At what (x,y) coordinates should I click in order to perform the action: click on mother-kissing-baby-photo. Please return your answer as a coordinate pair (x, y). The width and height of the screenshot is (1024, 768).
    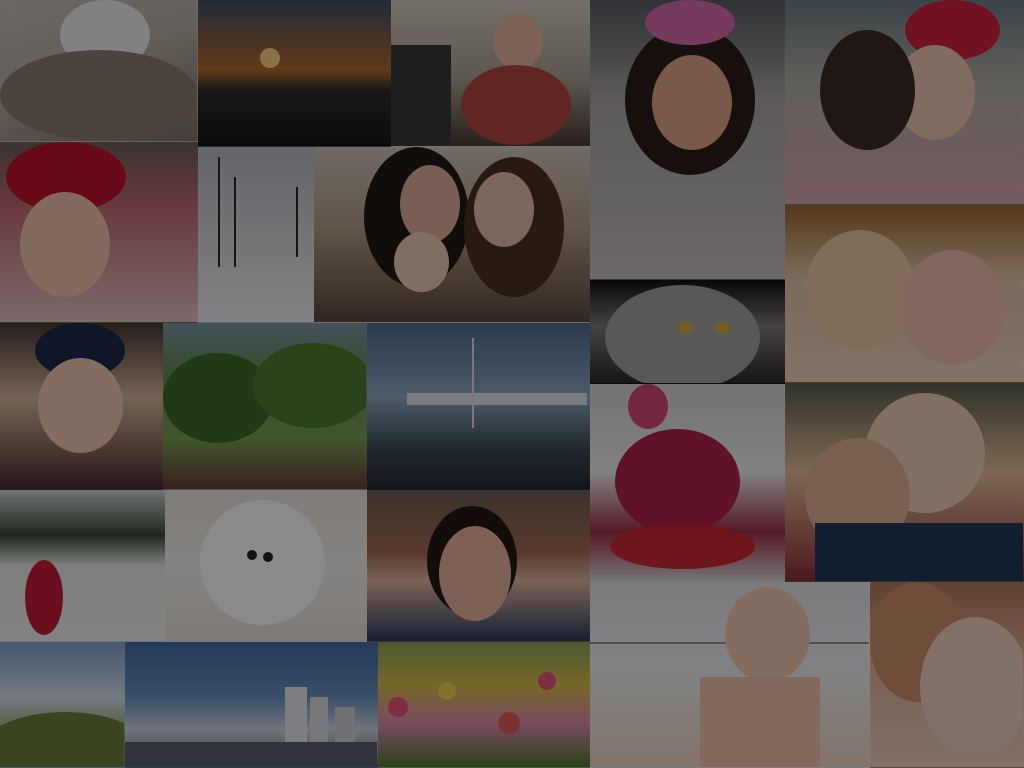
    Looking at the image, I should click on (947, 675).